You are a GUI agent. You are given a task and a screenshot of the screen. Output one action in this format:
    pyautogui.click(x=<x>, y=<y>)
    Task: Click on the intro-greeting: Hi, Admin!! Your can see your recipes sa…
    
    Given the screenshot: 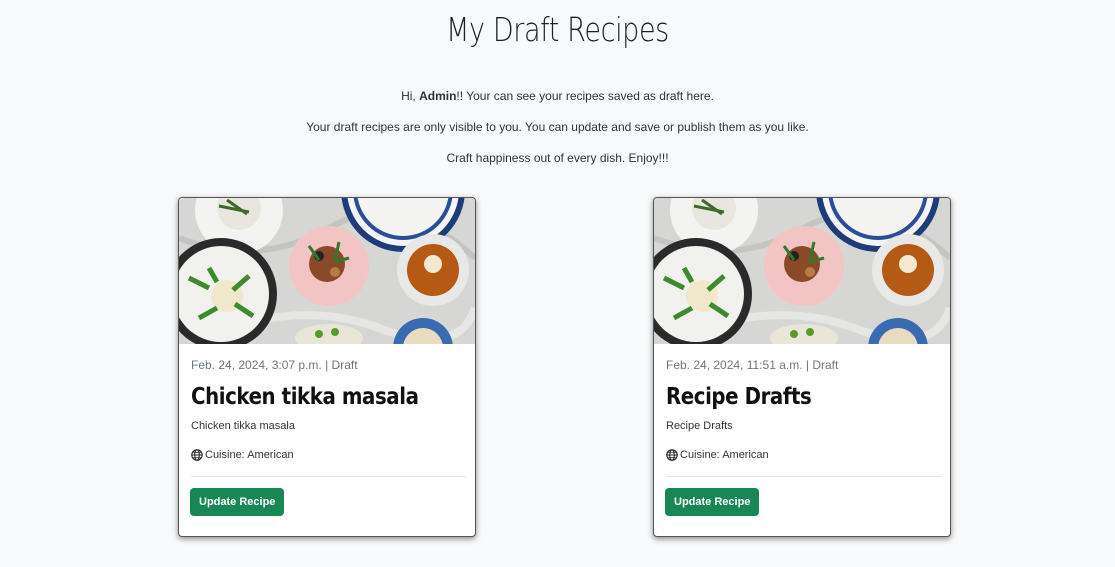 What is the action you would take?
    pyautogui.click(x=557, y=96)
    